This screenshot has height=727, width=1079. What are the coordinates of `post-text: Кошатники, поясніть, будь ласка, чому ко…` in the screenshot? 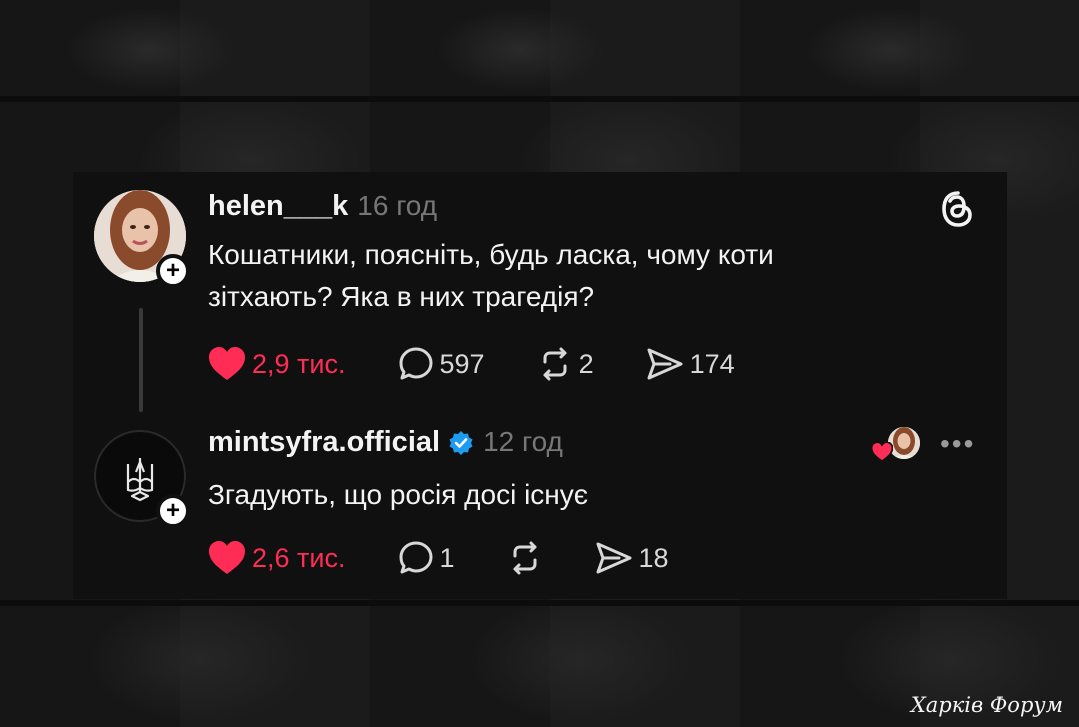 It's located at (568, 276).